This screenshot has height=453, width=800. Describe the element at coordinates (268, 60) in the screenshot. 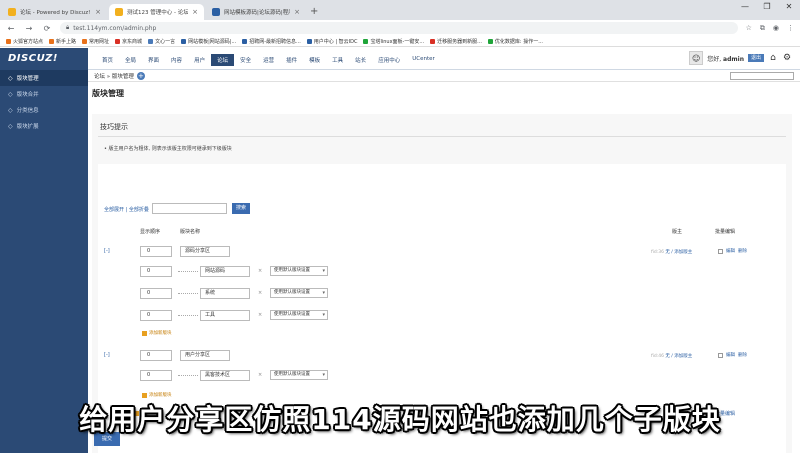

I see `nav-item-operation: 运营` at that location.